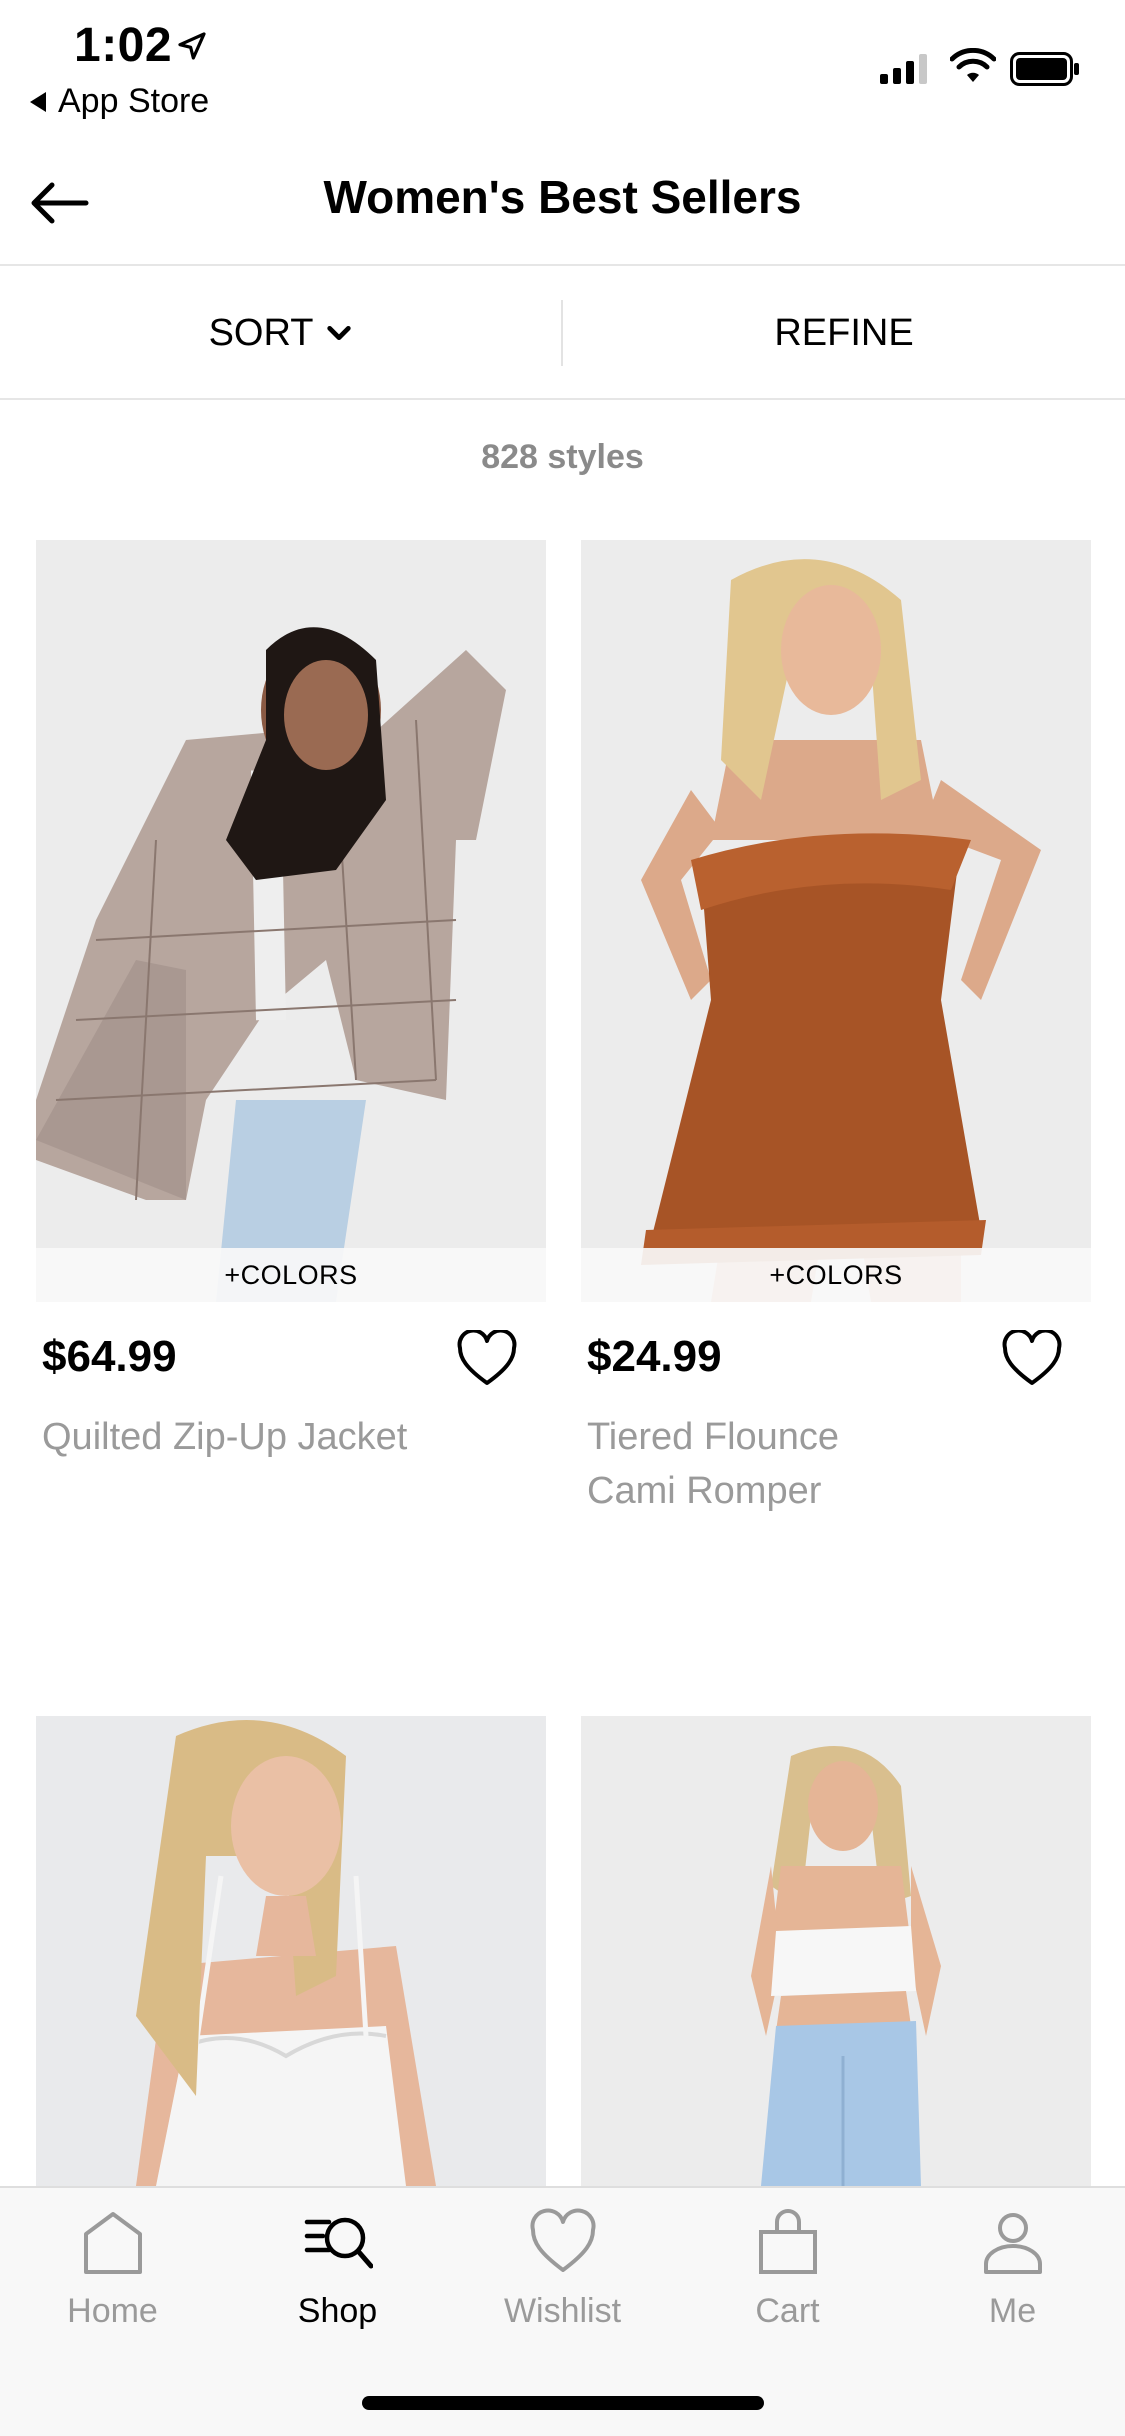  What do you see at coordinates (1012, 2311) in the screenshot?
I see `tab-me-label: Me` at bounding box center [1012, 2311].